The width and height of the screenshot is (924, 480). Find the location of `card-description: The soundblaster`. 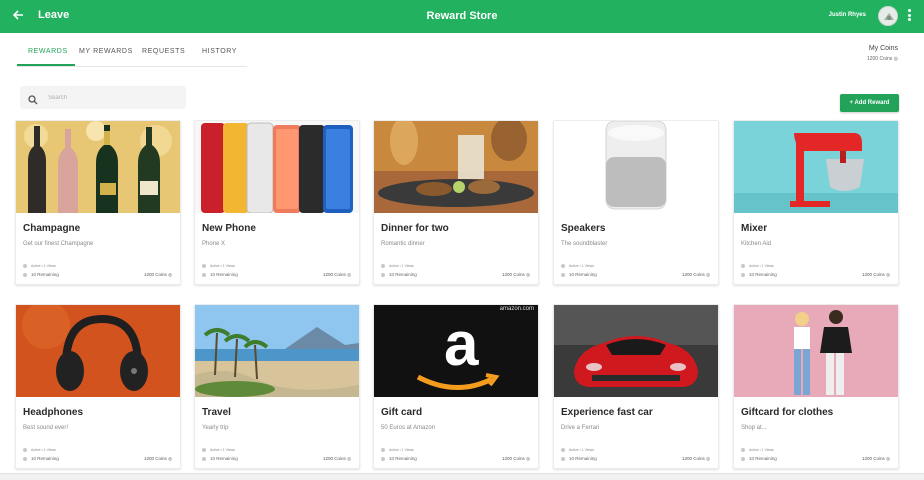

card-description: The soundblaster is located at coordinates (584, 244).